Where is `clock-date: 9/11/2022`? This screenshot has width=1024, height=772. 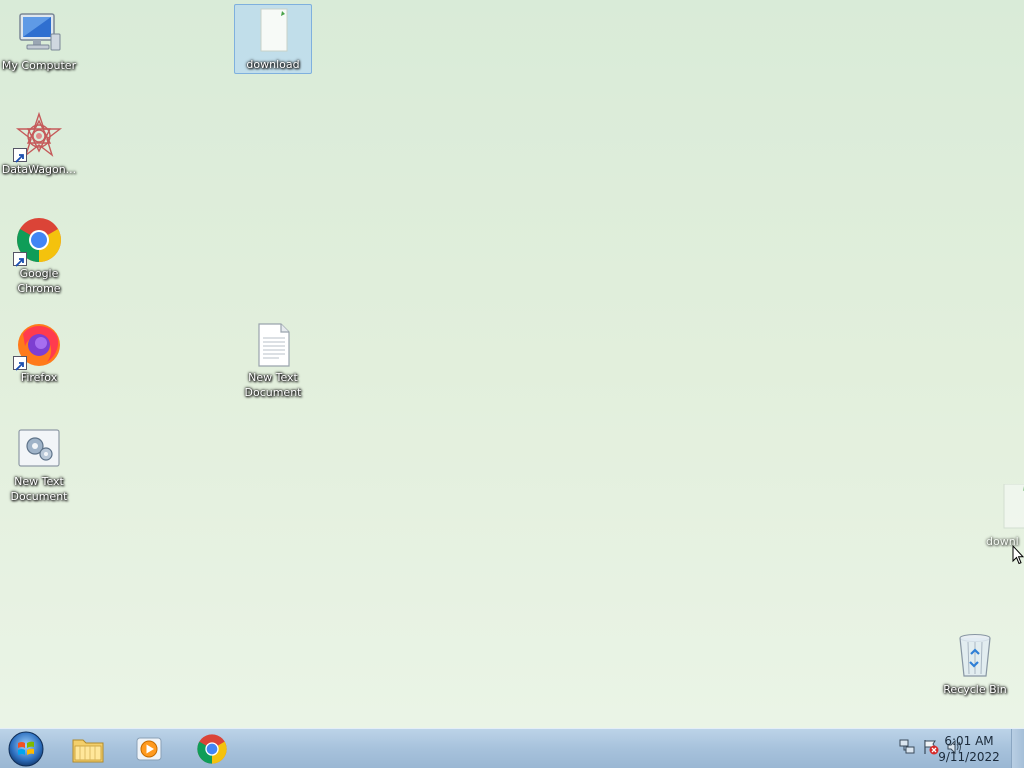 clock-date: 9/11/2022 is located at coordinates (969, 757).